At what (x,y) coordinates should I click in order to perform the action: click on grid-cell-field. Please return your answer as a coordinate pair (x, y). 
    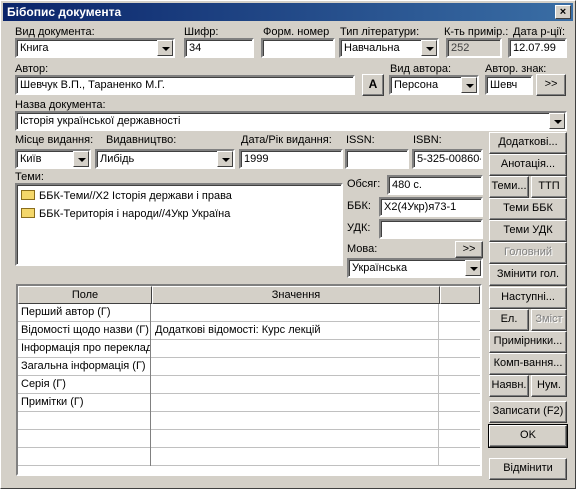
    Looking at the image, I should click on (84, 457).